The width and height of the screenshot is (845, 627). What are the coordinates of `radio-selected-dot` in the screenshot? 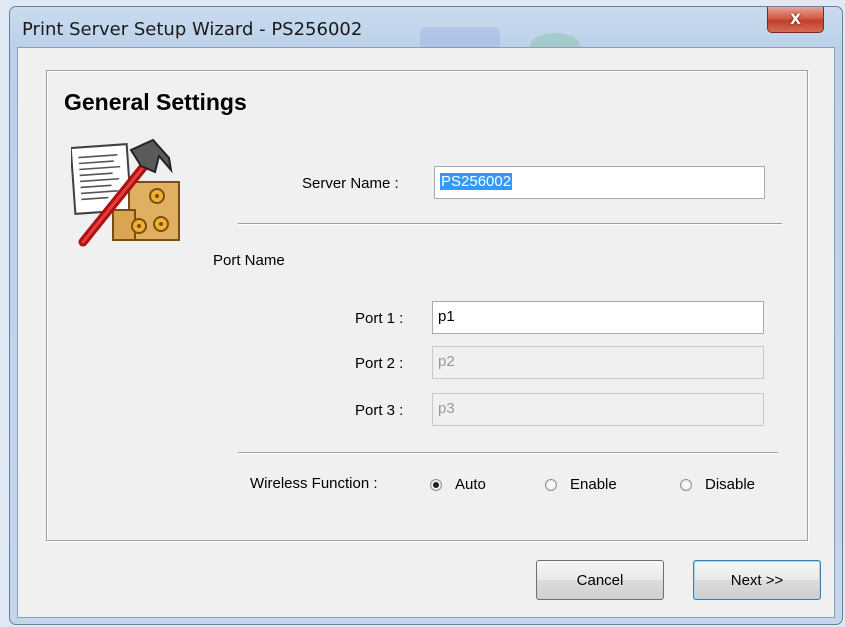 It's located at (436, 484).